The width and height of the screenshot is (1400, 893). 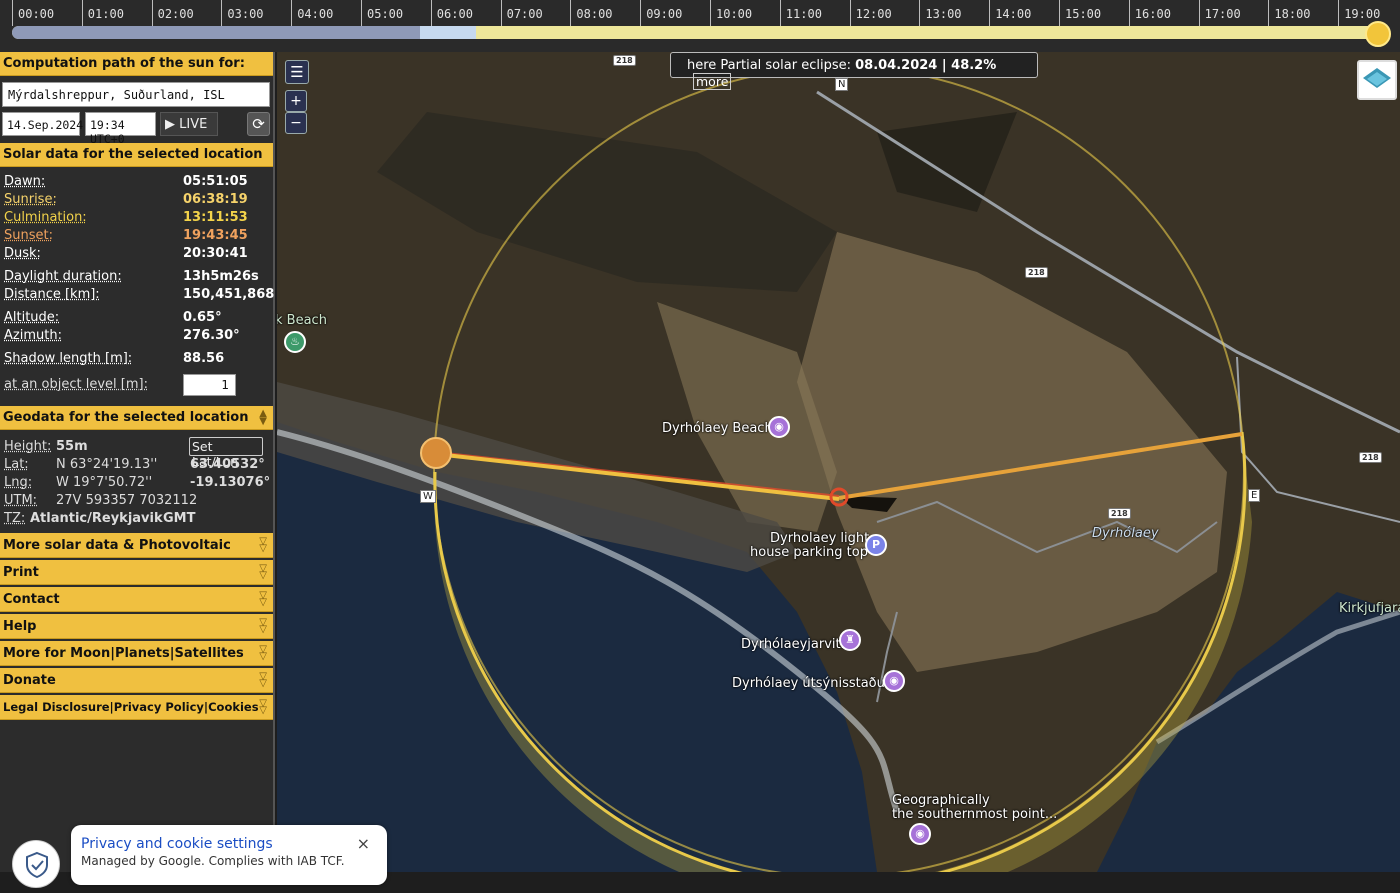 What do you see at coordinates (68, 358) in the screenshot?
I see `solar-label: Shadow length [m]:` at bounding box center [68, 358].